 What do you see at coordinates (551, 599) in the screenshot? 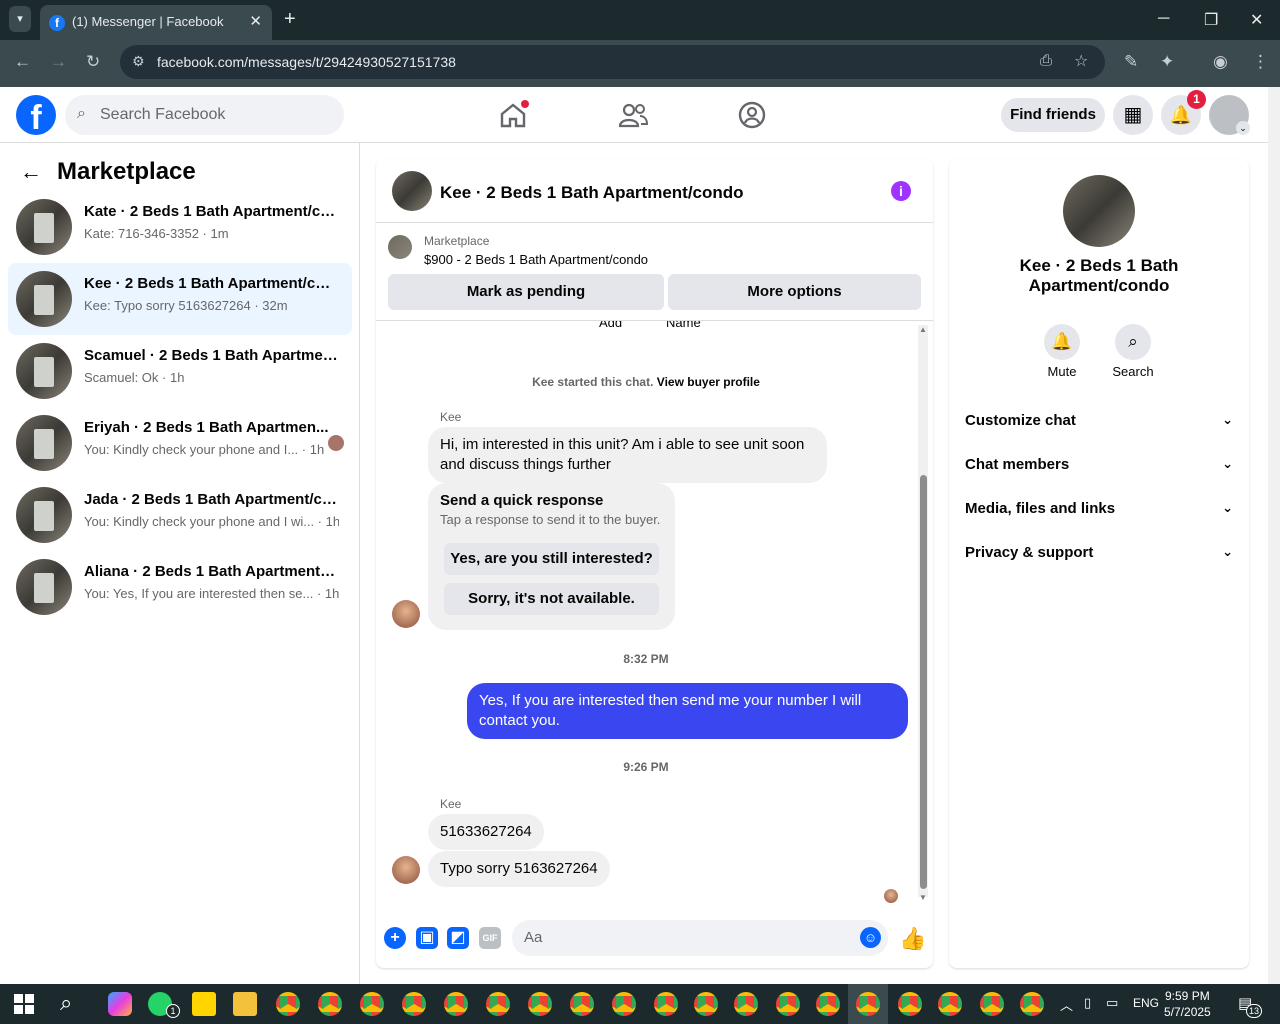
I see `quick-reply-button: Sorry, it's not available.` at bounding box center [551, 599].